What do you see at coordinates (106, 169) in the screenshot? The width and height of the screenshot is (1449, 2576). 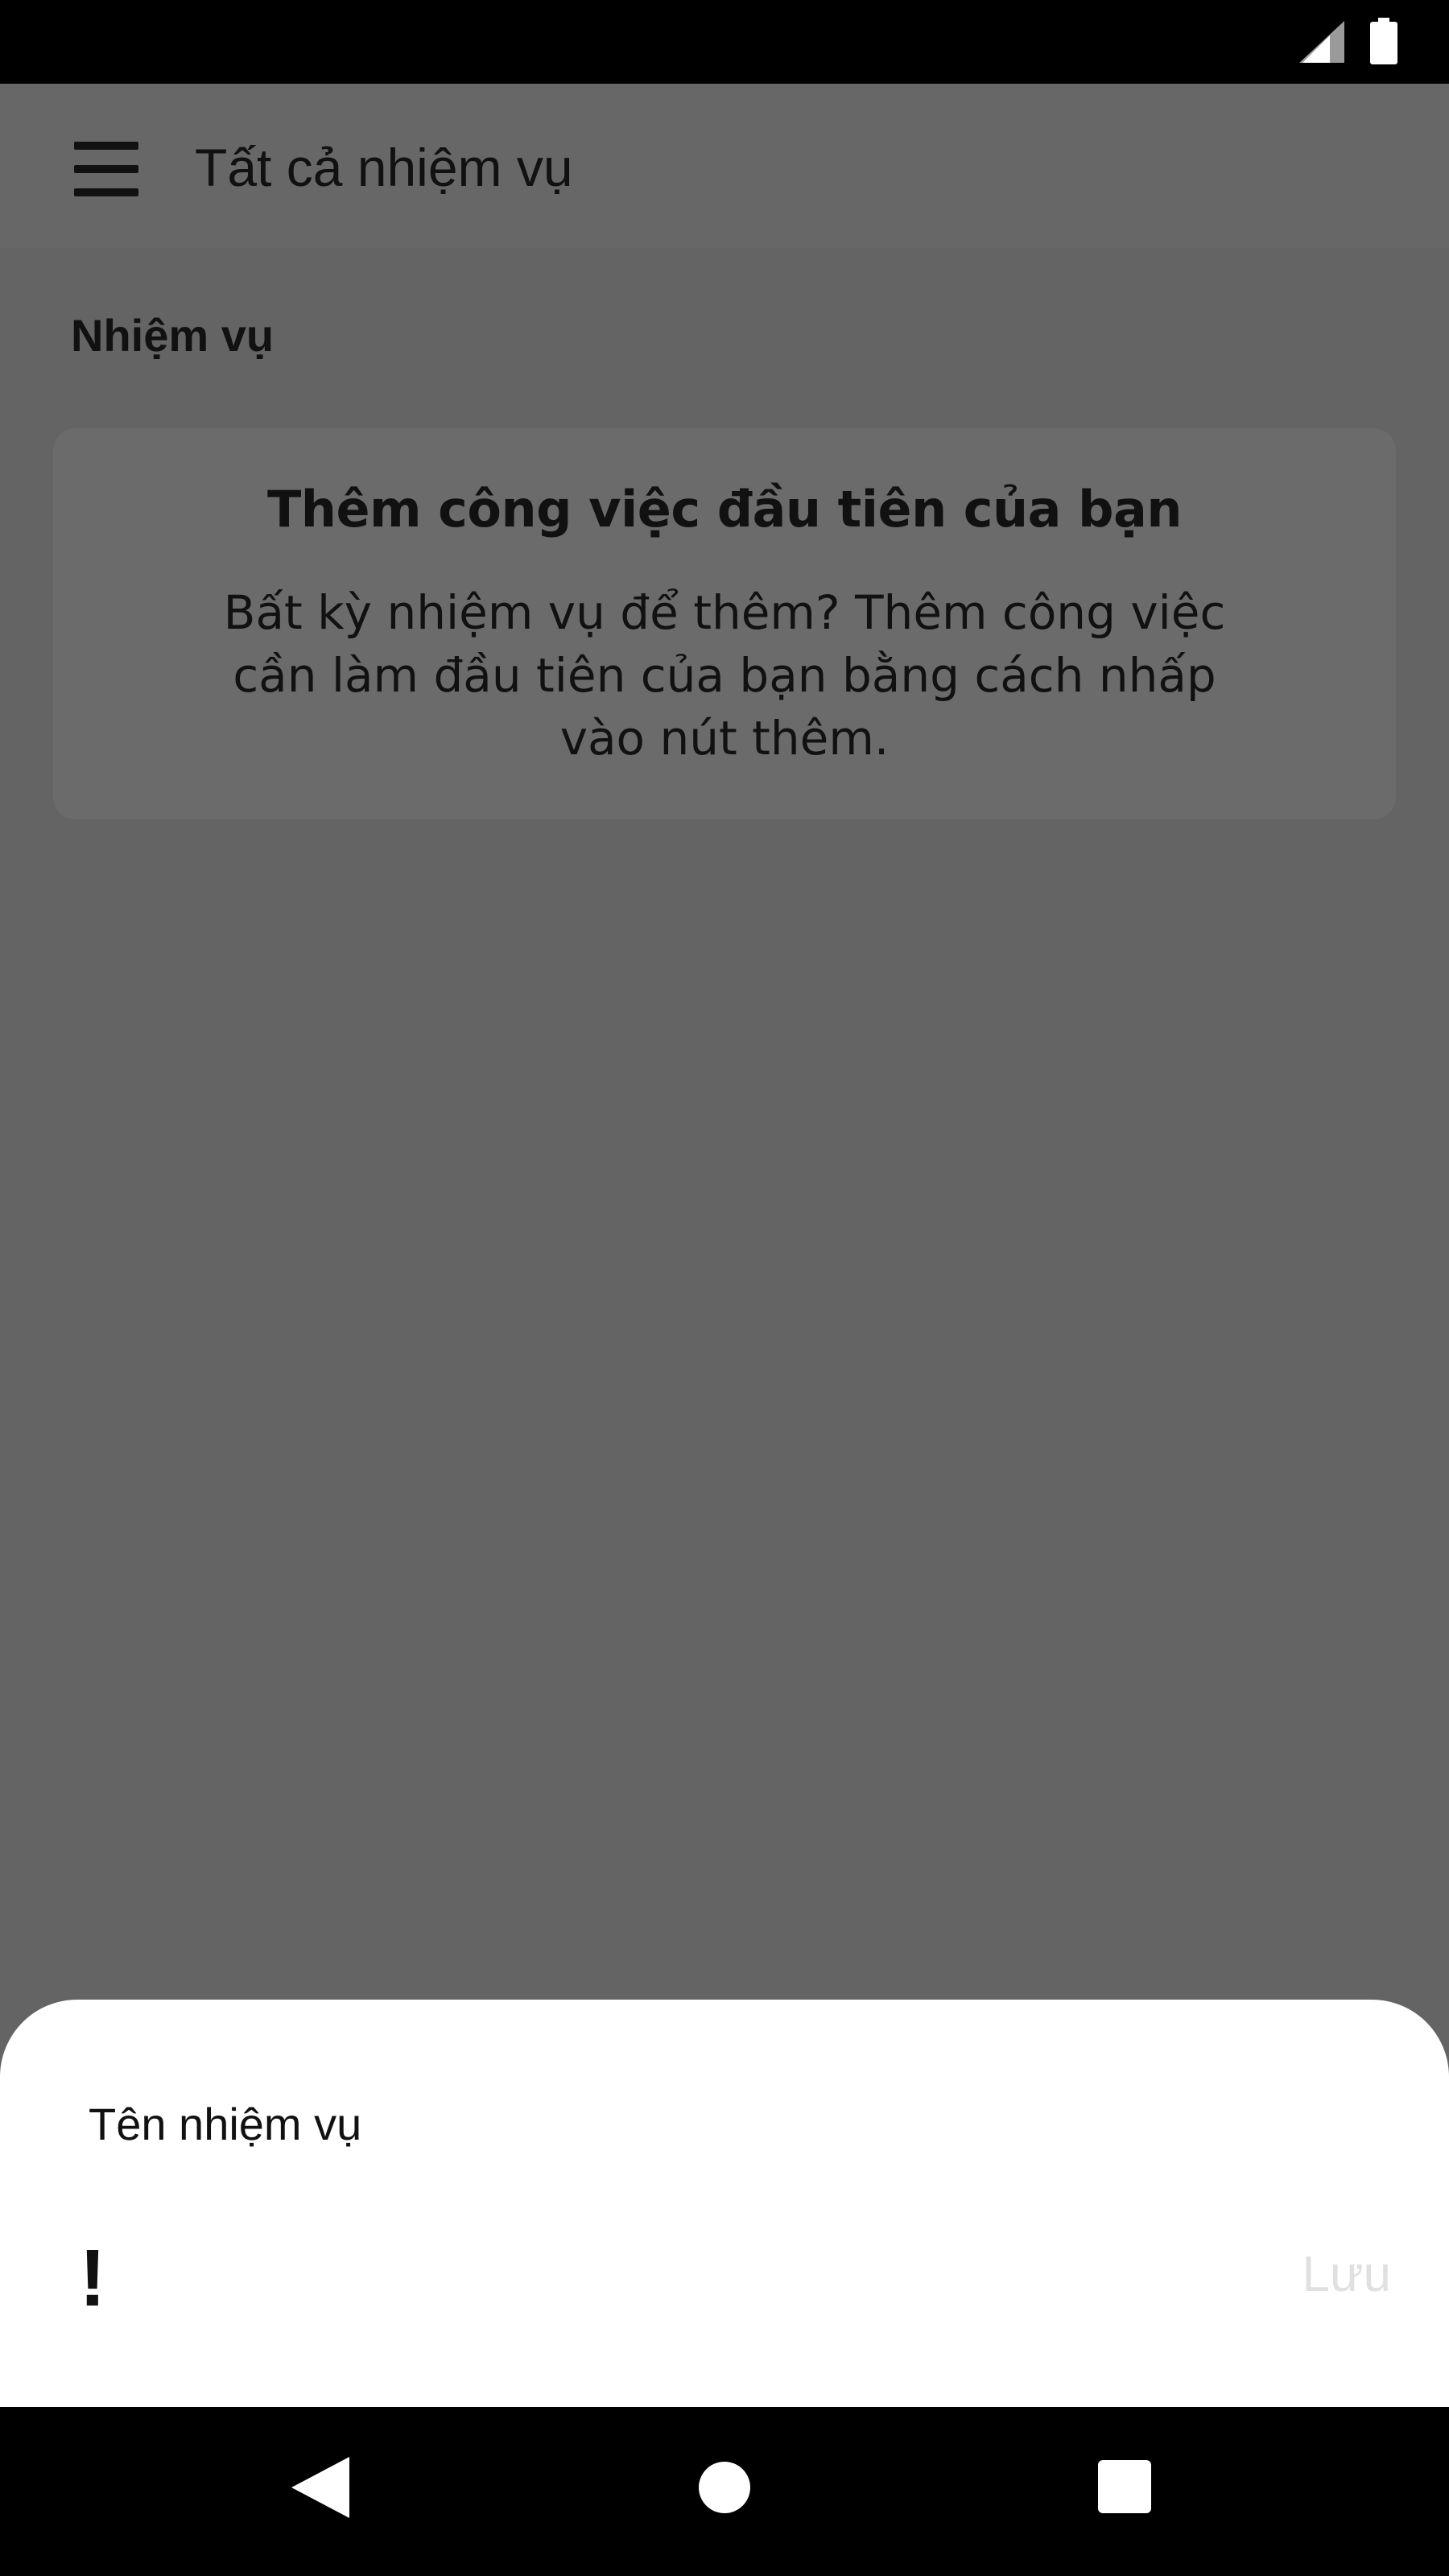 I see `hamburger-menu-icon` at bounding box center [106, 169].